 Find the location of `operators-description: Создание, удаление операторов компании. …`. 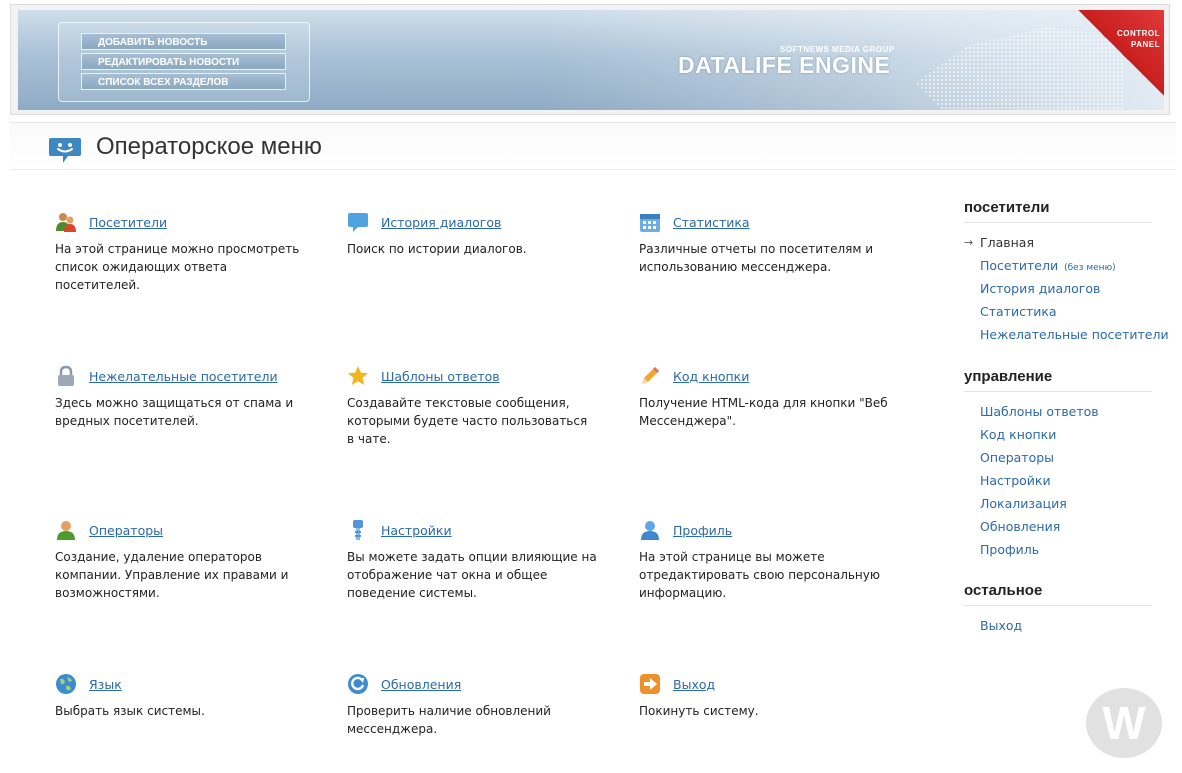

operators-description: Создание, удаление операторов компании. … is located at coordinates (172, 575).